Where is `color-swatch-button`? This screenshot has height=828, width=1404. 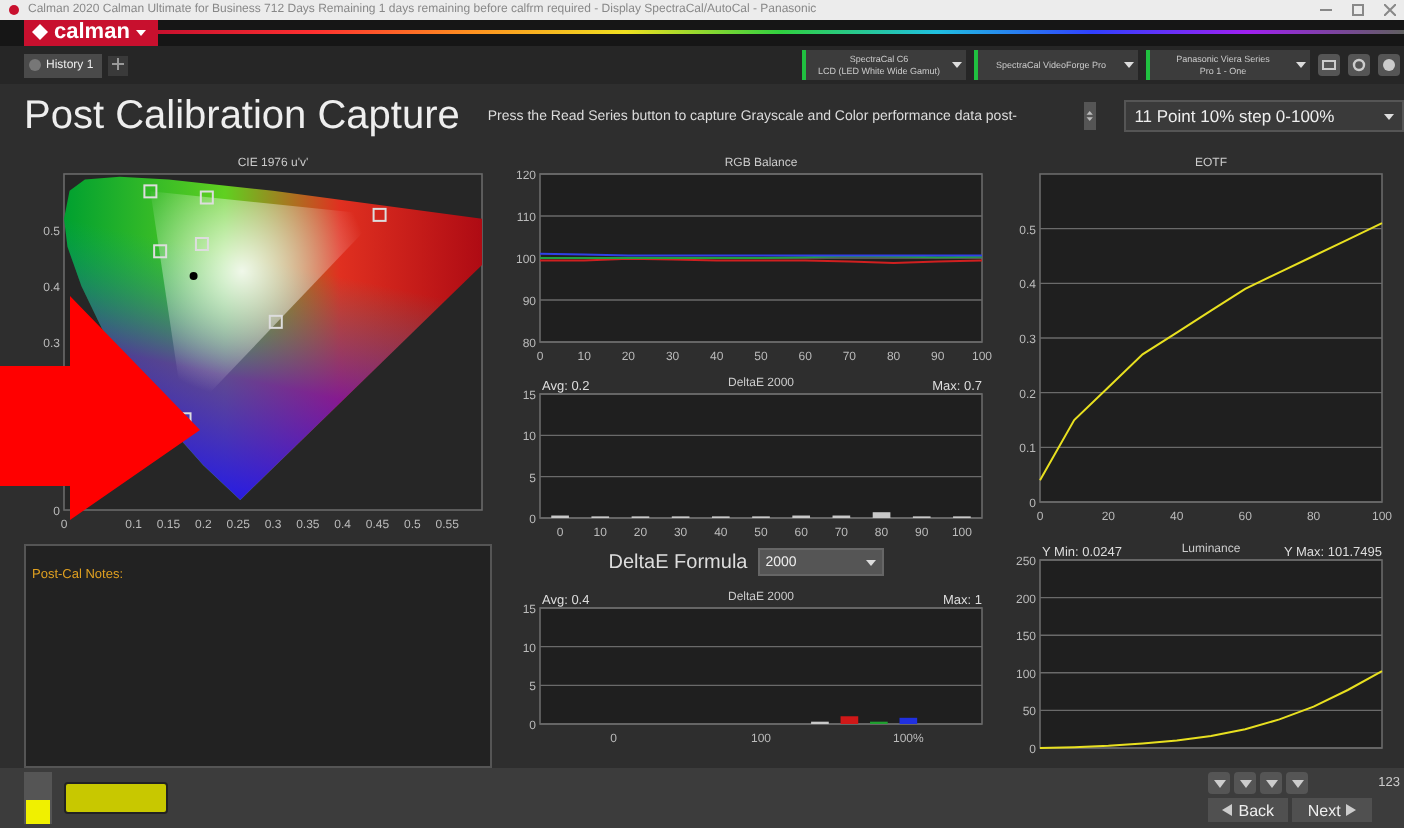
color-swatch-button is located at coordinates (38, 797).